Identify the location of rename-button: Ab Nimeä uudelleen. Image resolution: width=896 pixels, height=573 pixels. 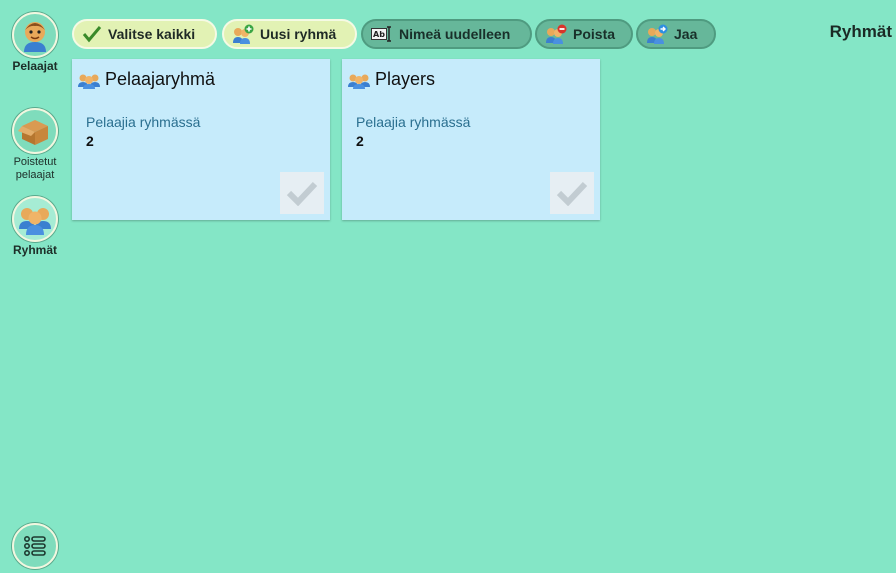
(446, 34).